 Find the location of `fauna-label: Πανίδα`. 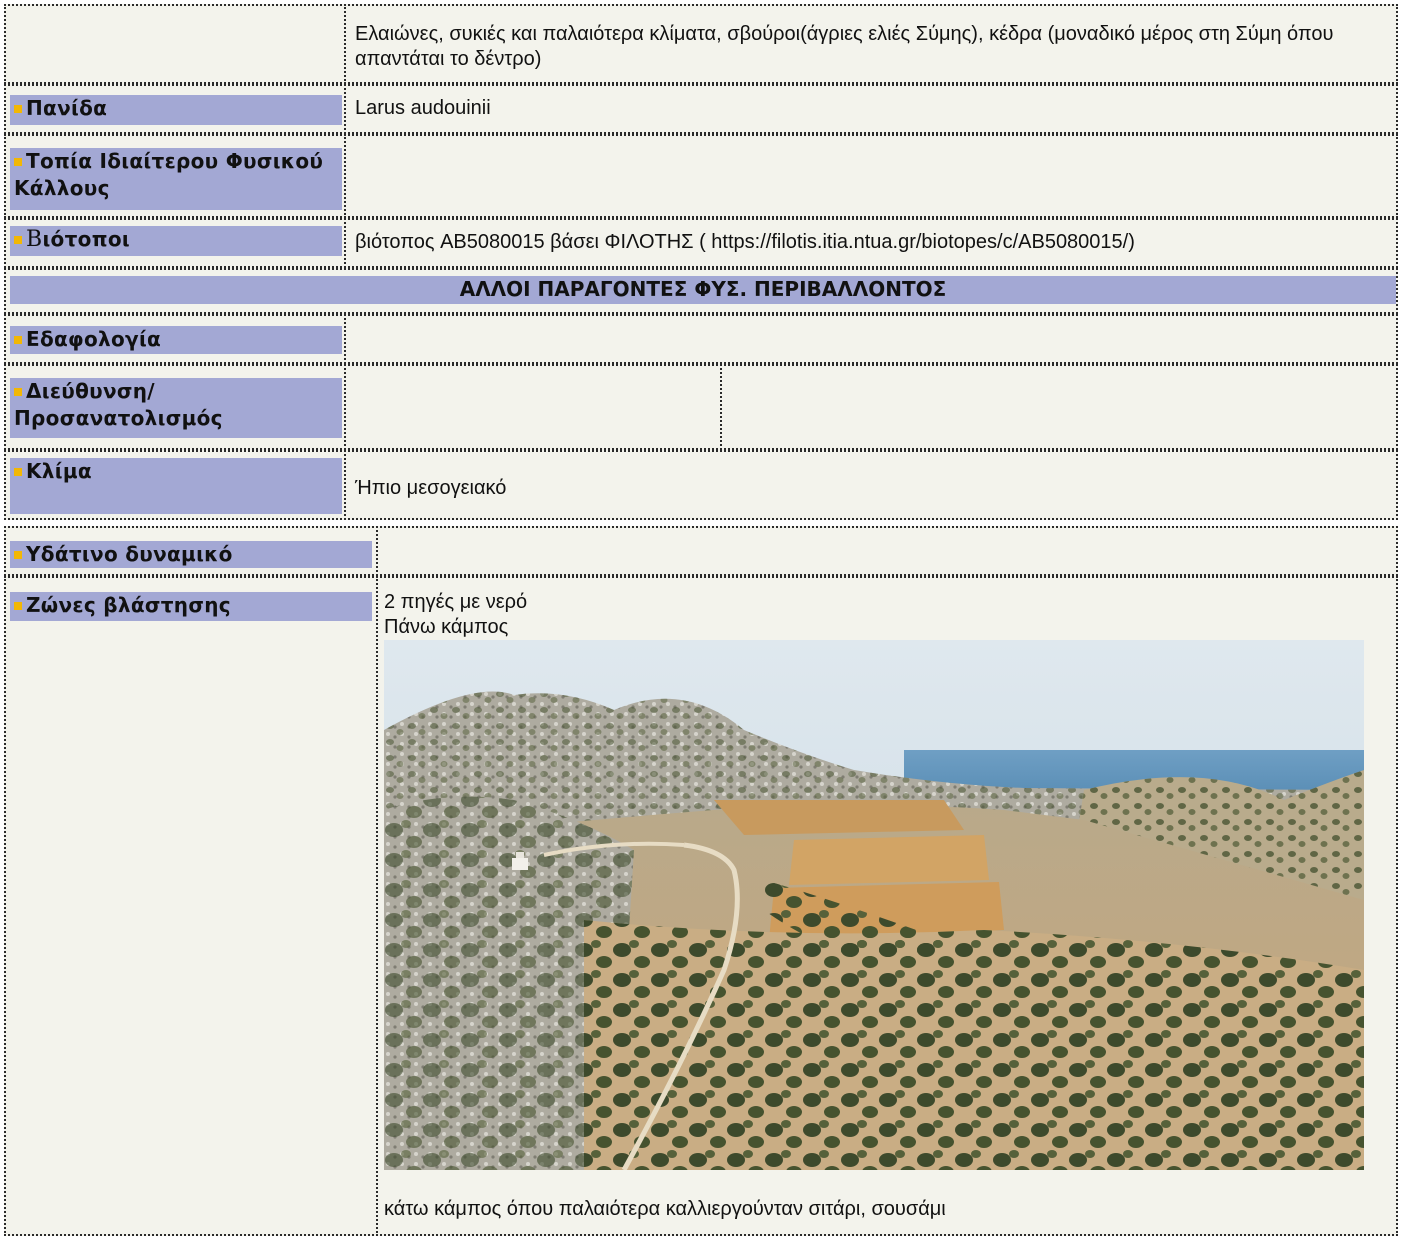

fauna-label: Πανίδα is located at coordinates (176, 110).